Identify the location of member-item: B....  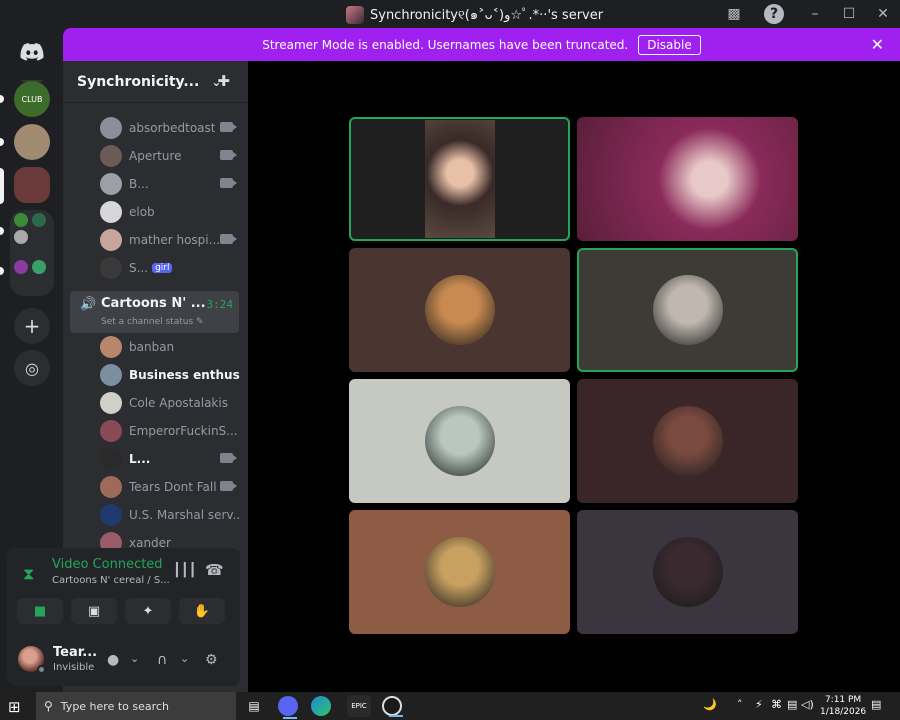
(170, 184).